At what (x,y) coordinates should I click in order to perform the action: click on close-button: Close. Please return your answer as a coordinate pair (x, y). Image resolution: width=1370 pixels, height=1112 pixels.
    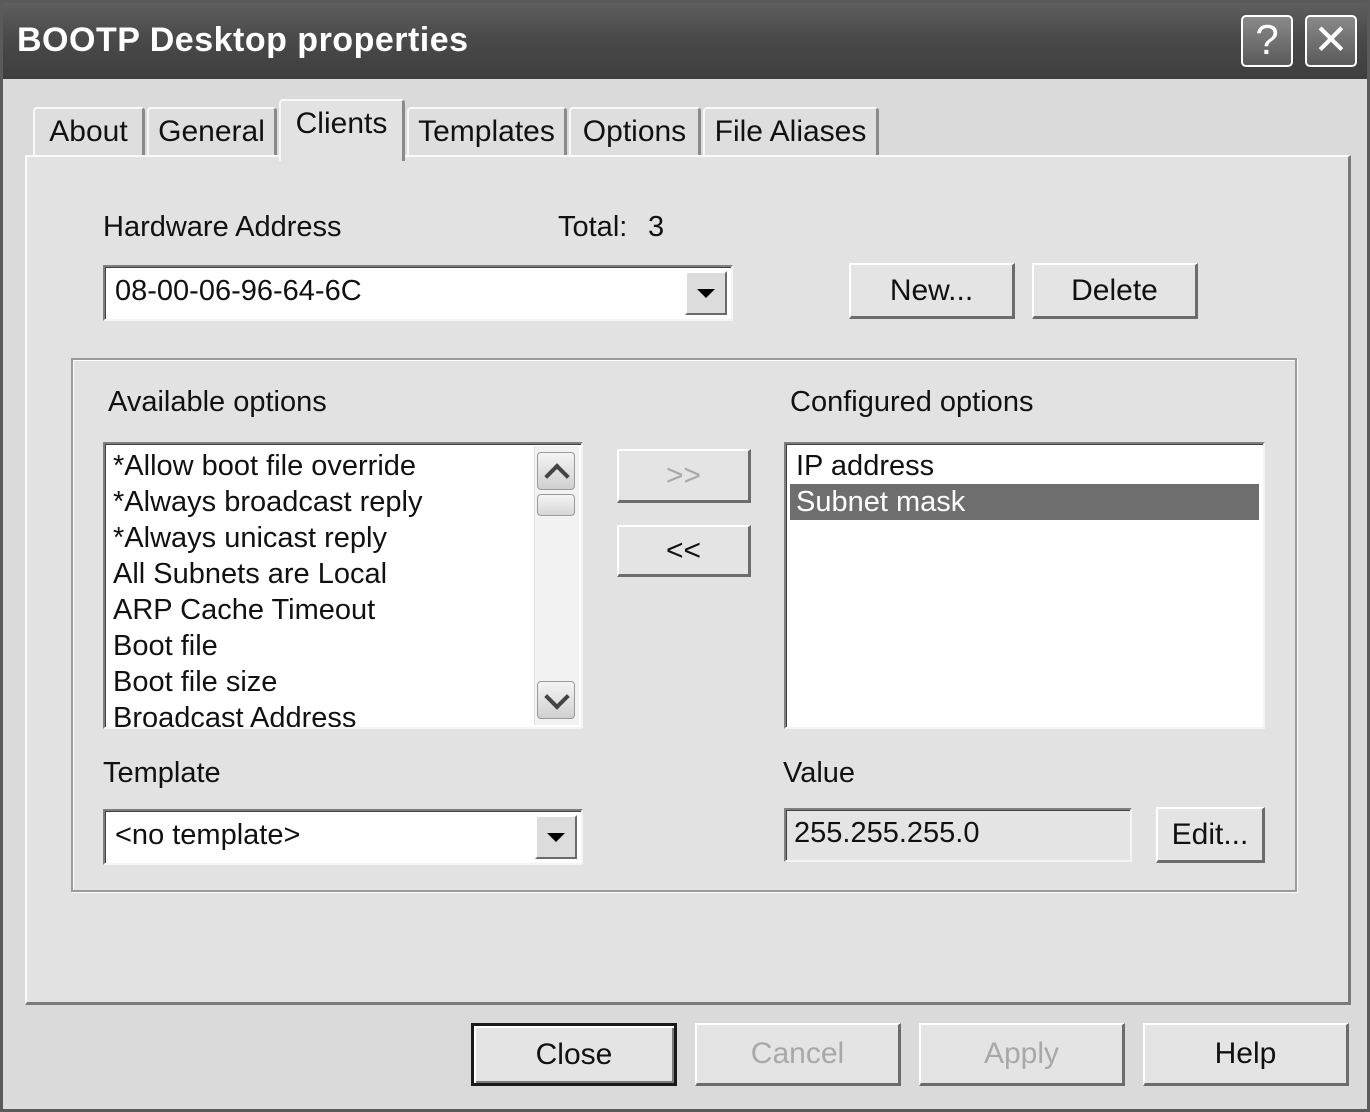
    Looking at the image, I should click on (574, 1054).